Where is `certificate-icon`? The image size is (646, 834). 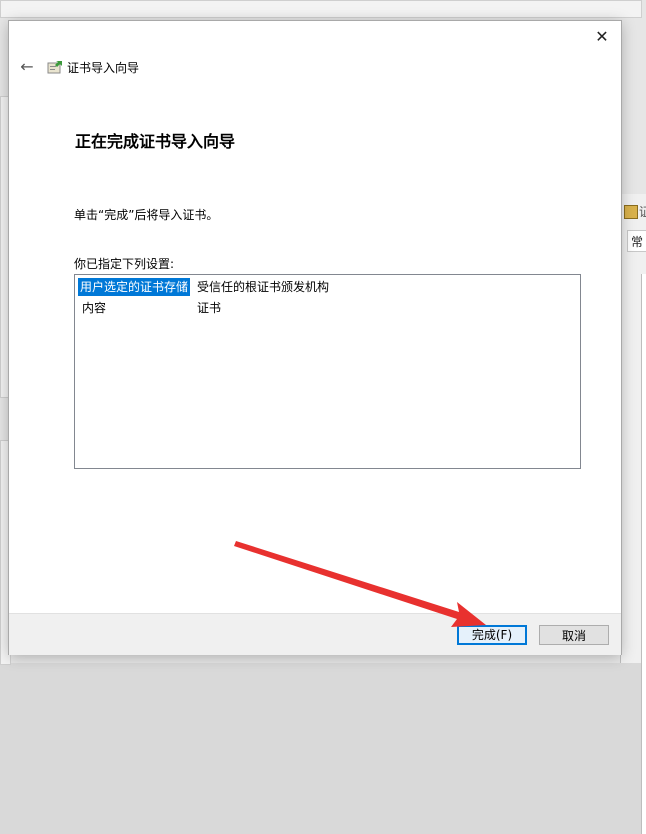 certificate-icon is located at coordinates (631, 212).